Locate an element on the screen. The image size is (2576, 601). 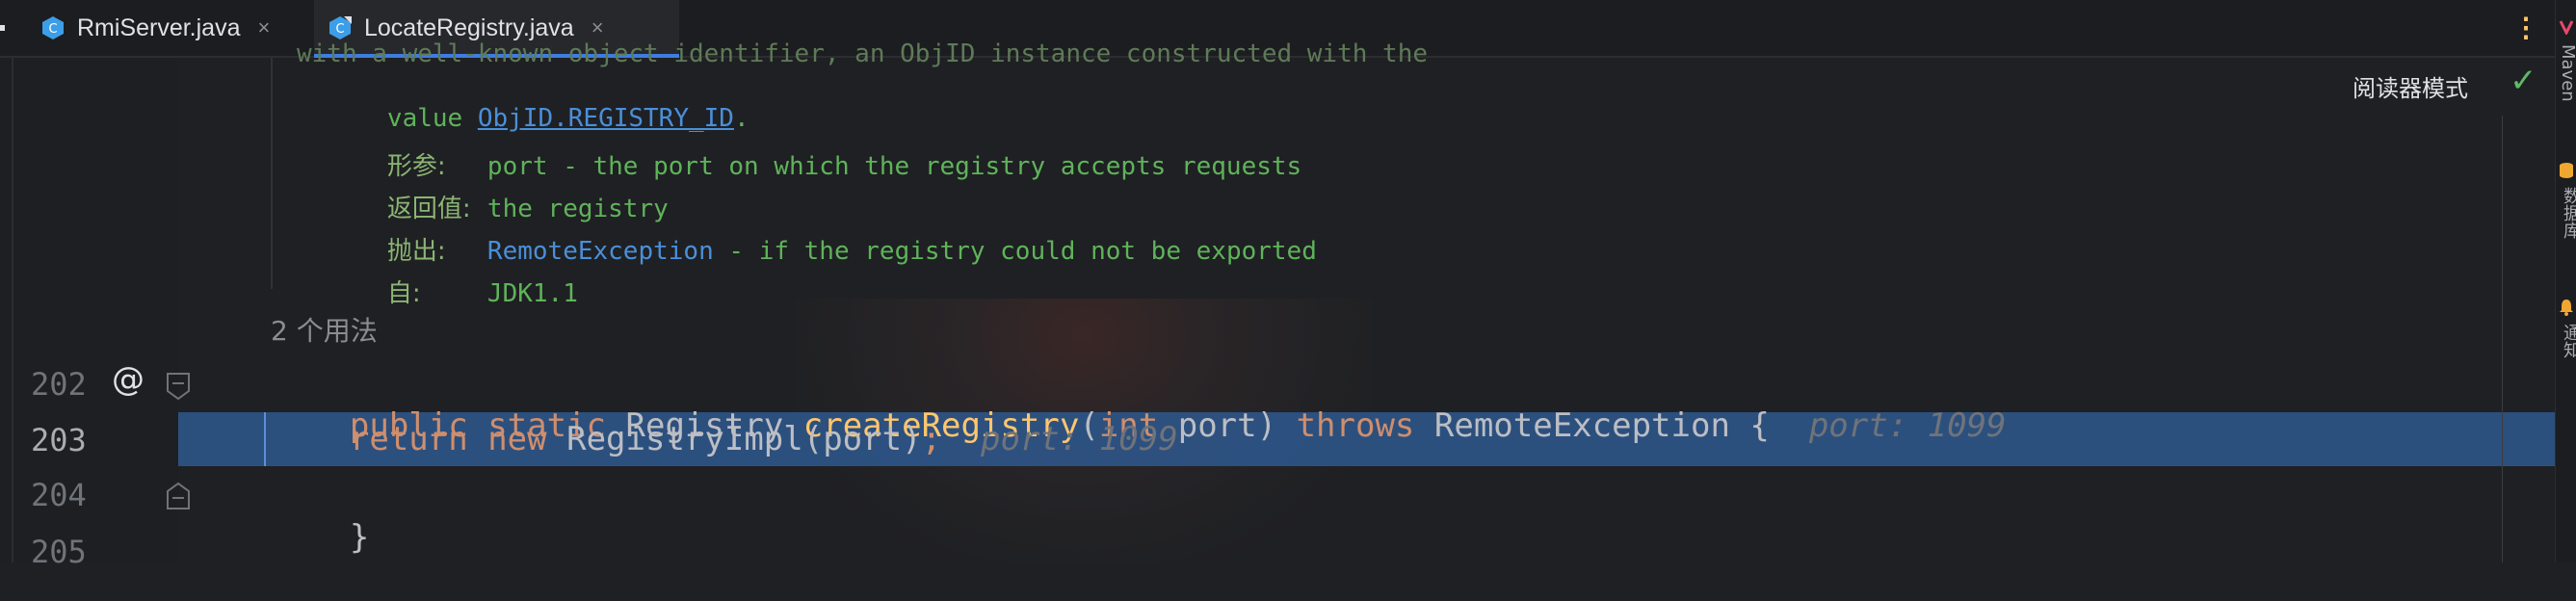
since-label: 自: is located at coordinates (403, 293).